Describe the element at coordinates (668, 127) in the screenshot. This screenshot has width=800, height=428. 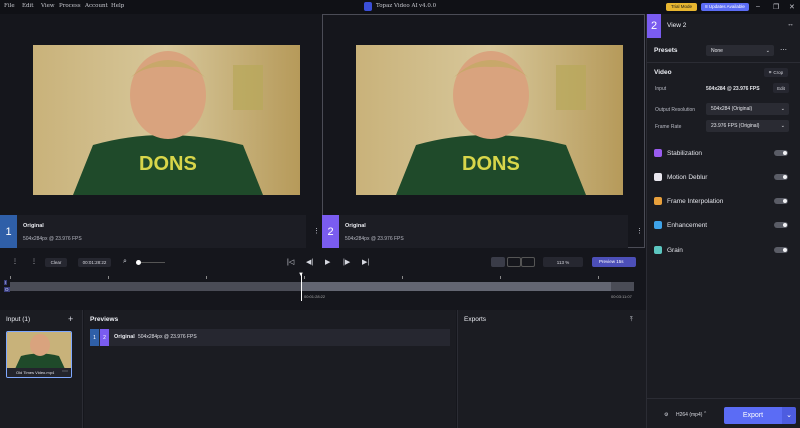
I see `frame-rate-label: Frame Rate` at that location.